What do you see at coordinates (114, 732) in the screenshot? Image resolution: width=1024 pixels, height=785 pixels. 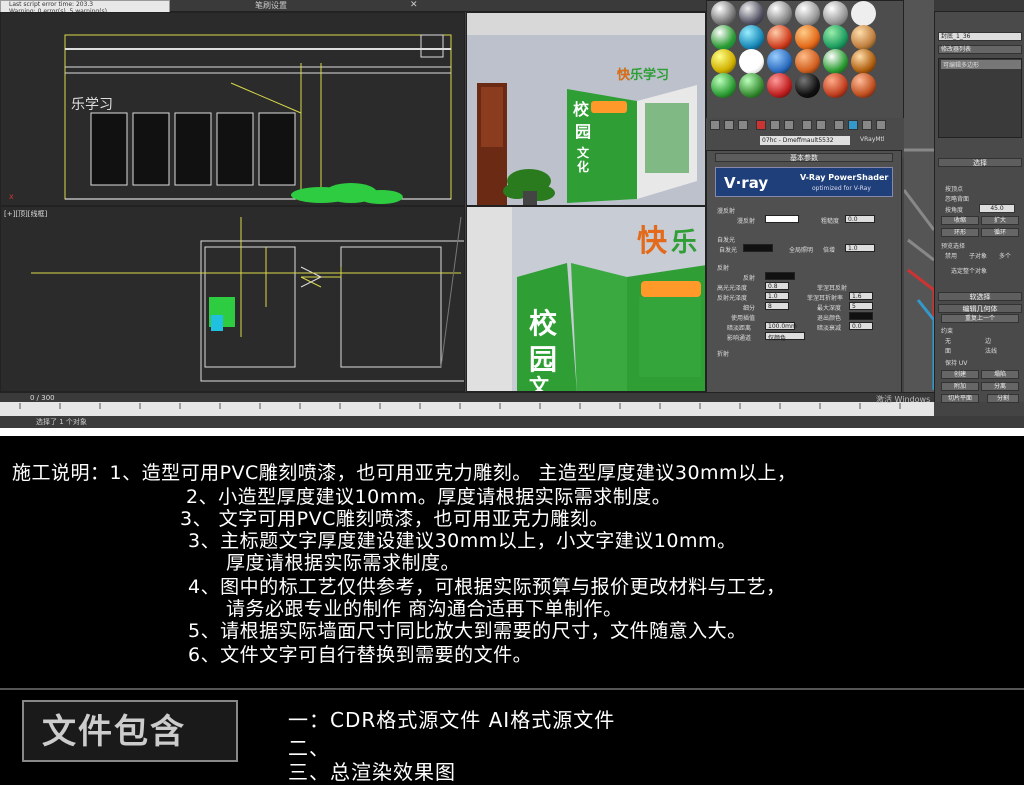 I see `file-contents-title: 文件包含` at bounding box center [114, 732].